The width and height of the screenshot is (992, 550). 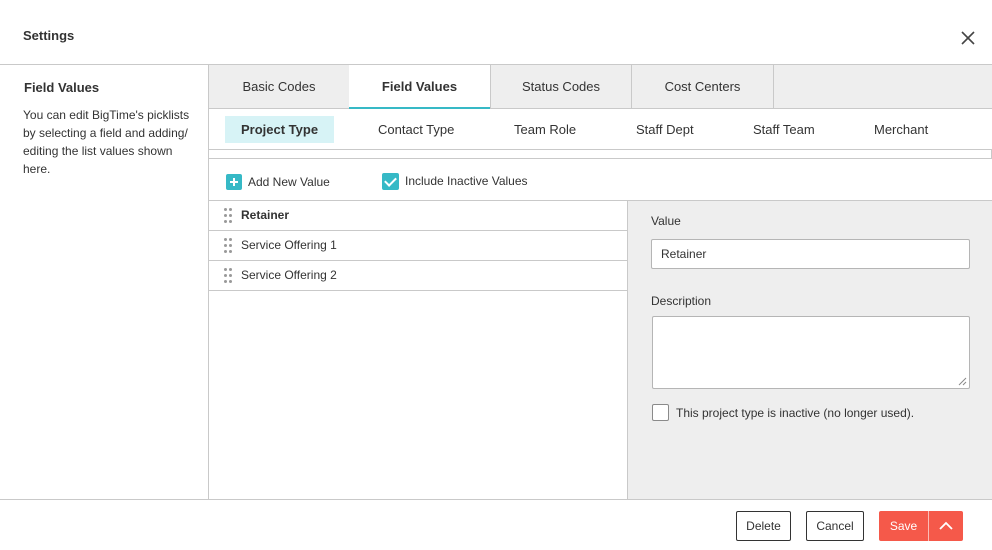 I want to click on dialog-title: Settings, so click(x=49, y=35).